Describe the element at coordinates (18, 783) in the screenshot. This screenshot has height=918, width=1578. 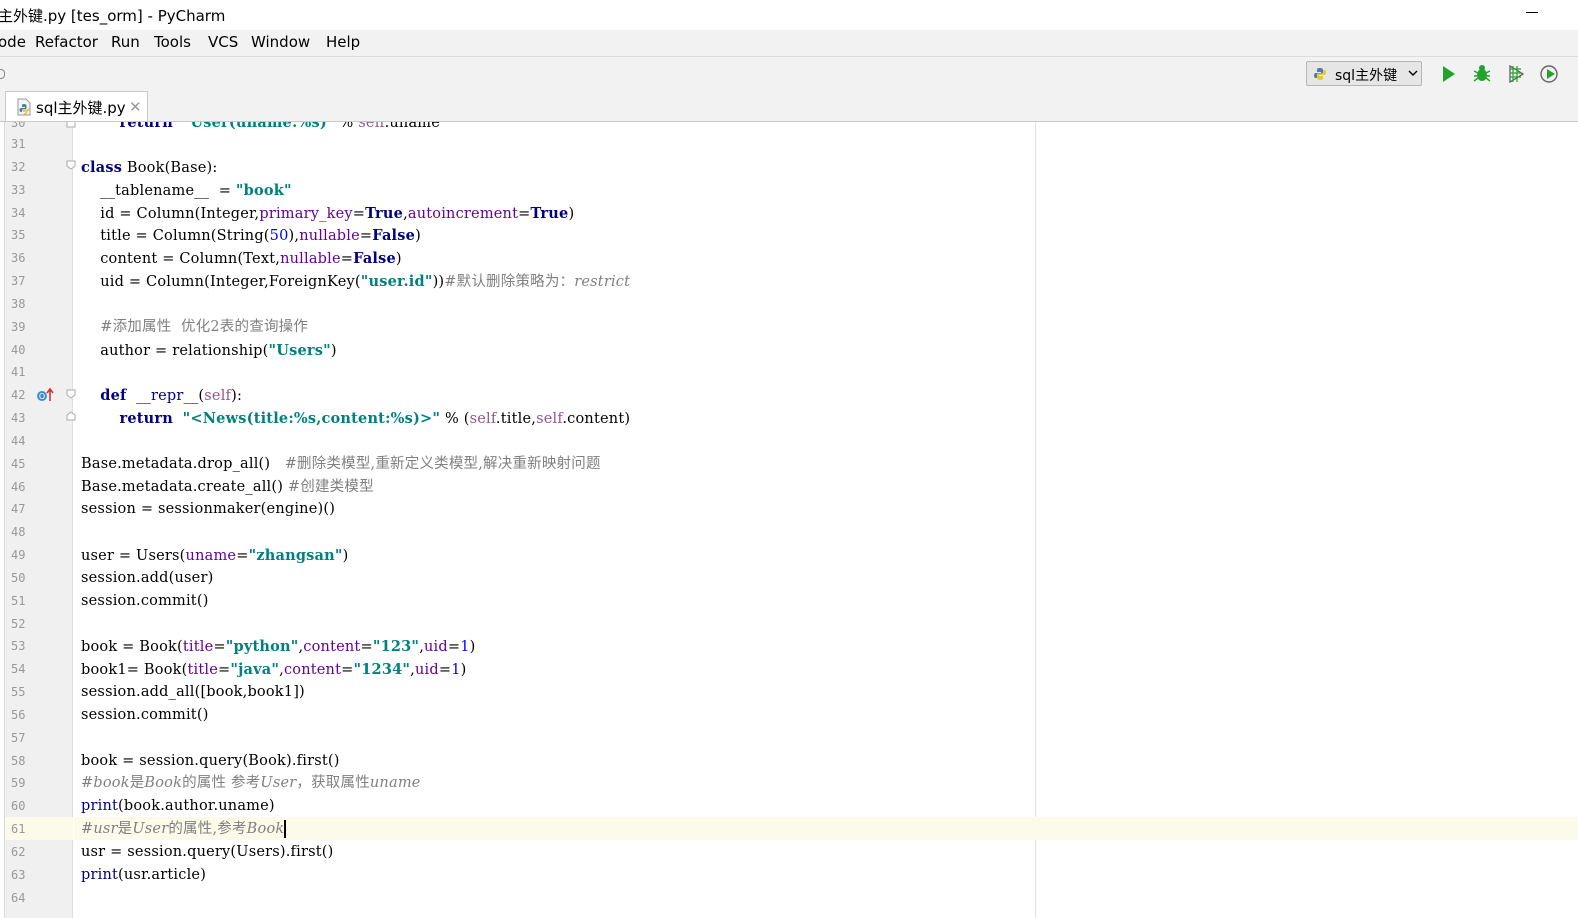
I see `line-number: 59` at that location.